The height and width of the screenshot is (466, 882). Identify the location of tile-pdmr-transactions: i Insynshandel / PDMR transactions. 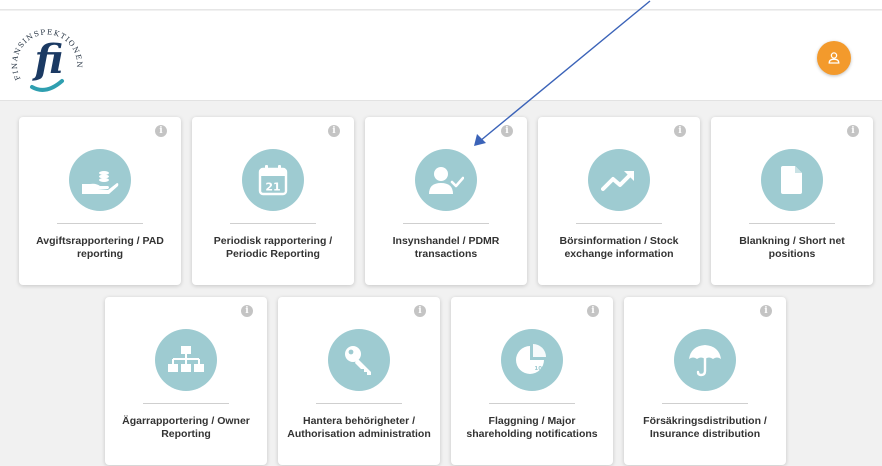
(446, 201).